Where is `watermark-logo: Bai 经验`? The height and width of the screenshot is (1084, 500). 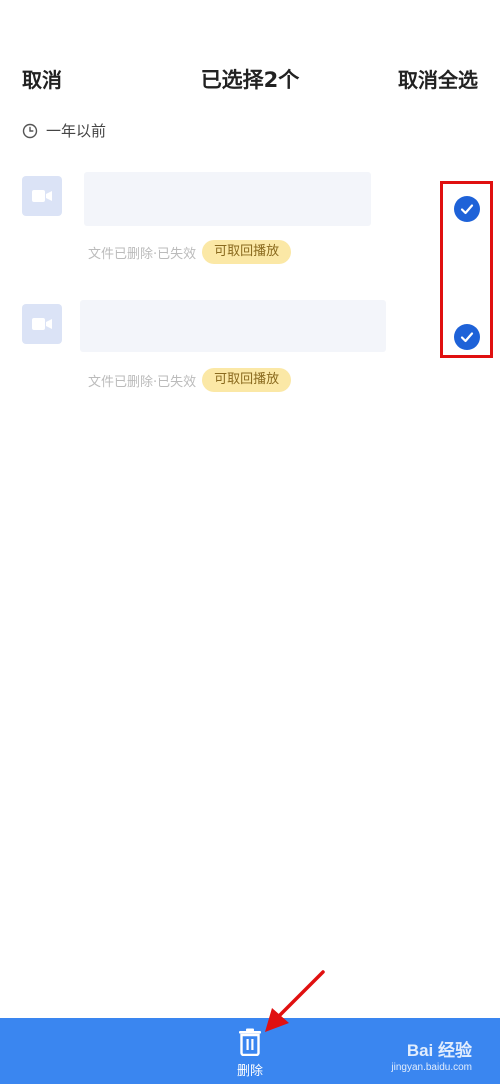
watermark-logo: Bai 经验 is located at coordinates (439, 1048).